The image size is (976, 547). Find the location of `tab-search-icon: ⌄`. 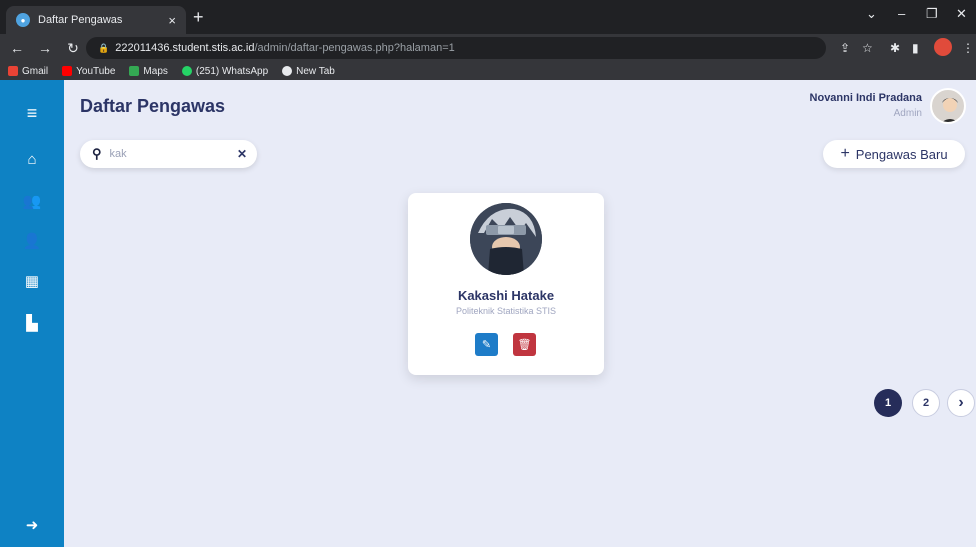

tab-search-icon: ⌄ is located at coordinates (871, 14).